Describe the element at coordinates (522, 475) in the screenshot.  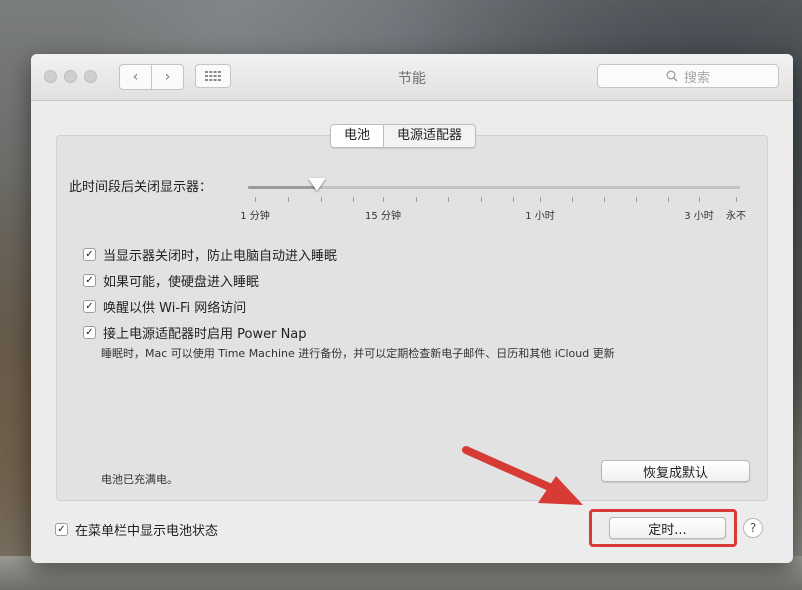
I see `annotation-arrow-icon` at that location.